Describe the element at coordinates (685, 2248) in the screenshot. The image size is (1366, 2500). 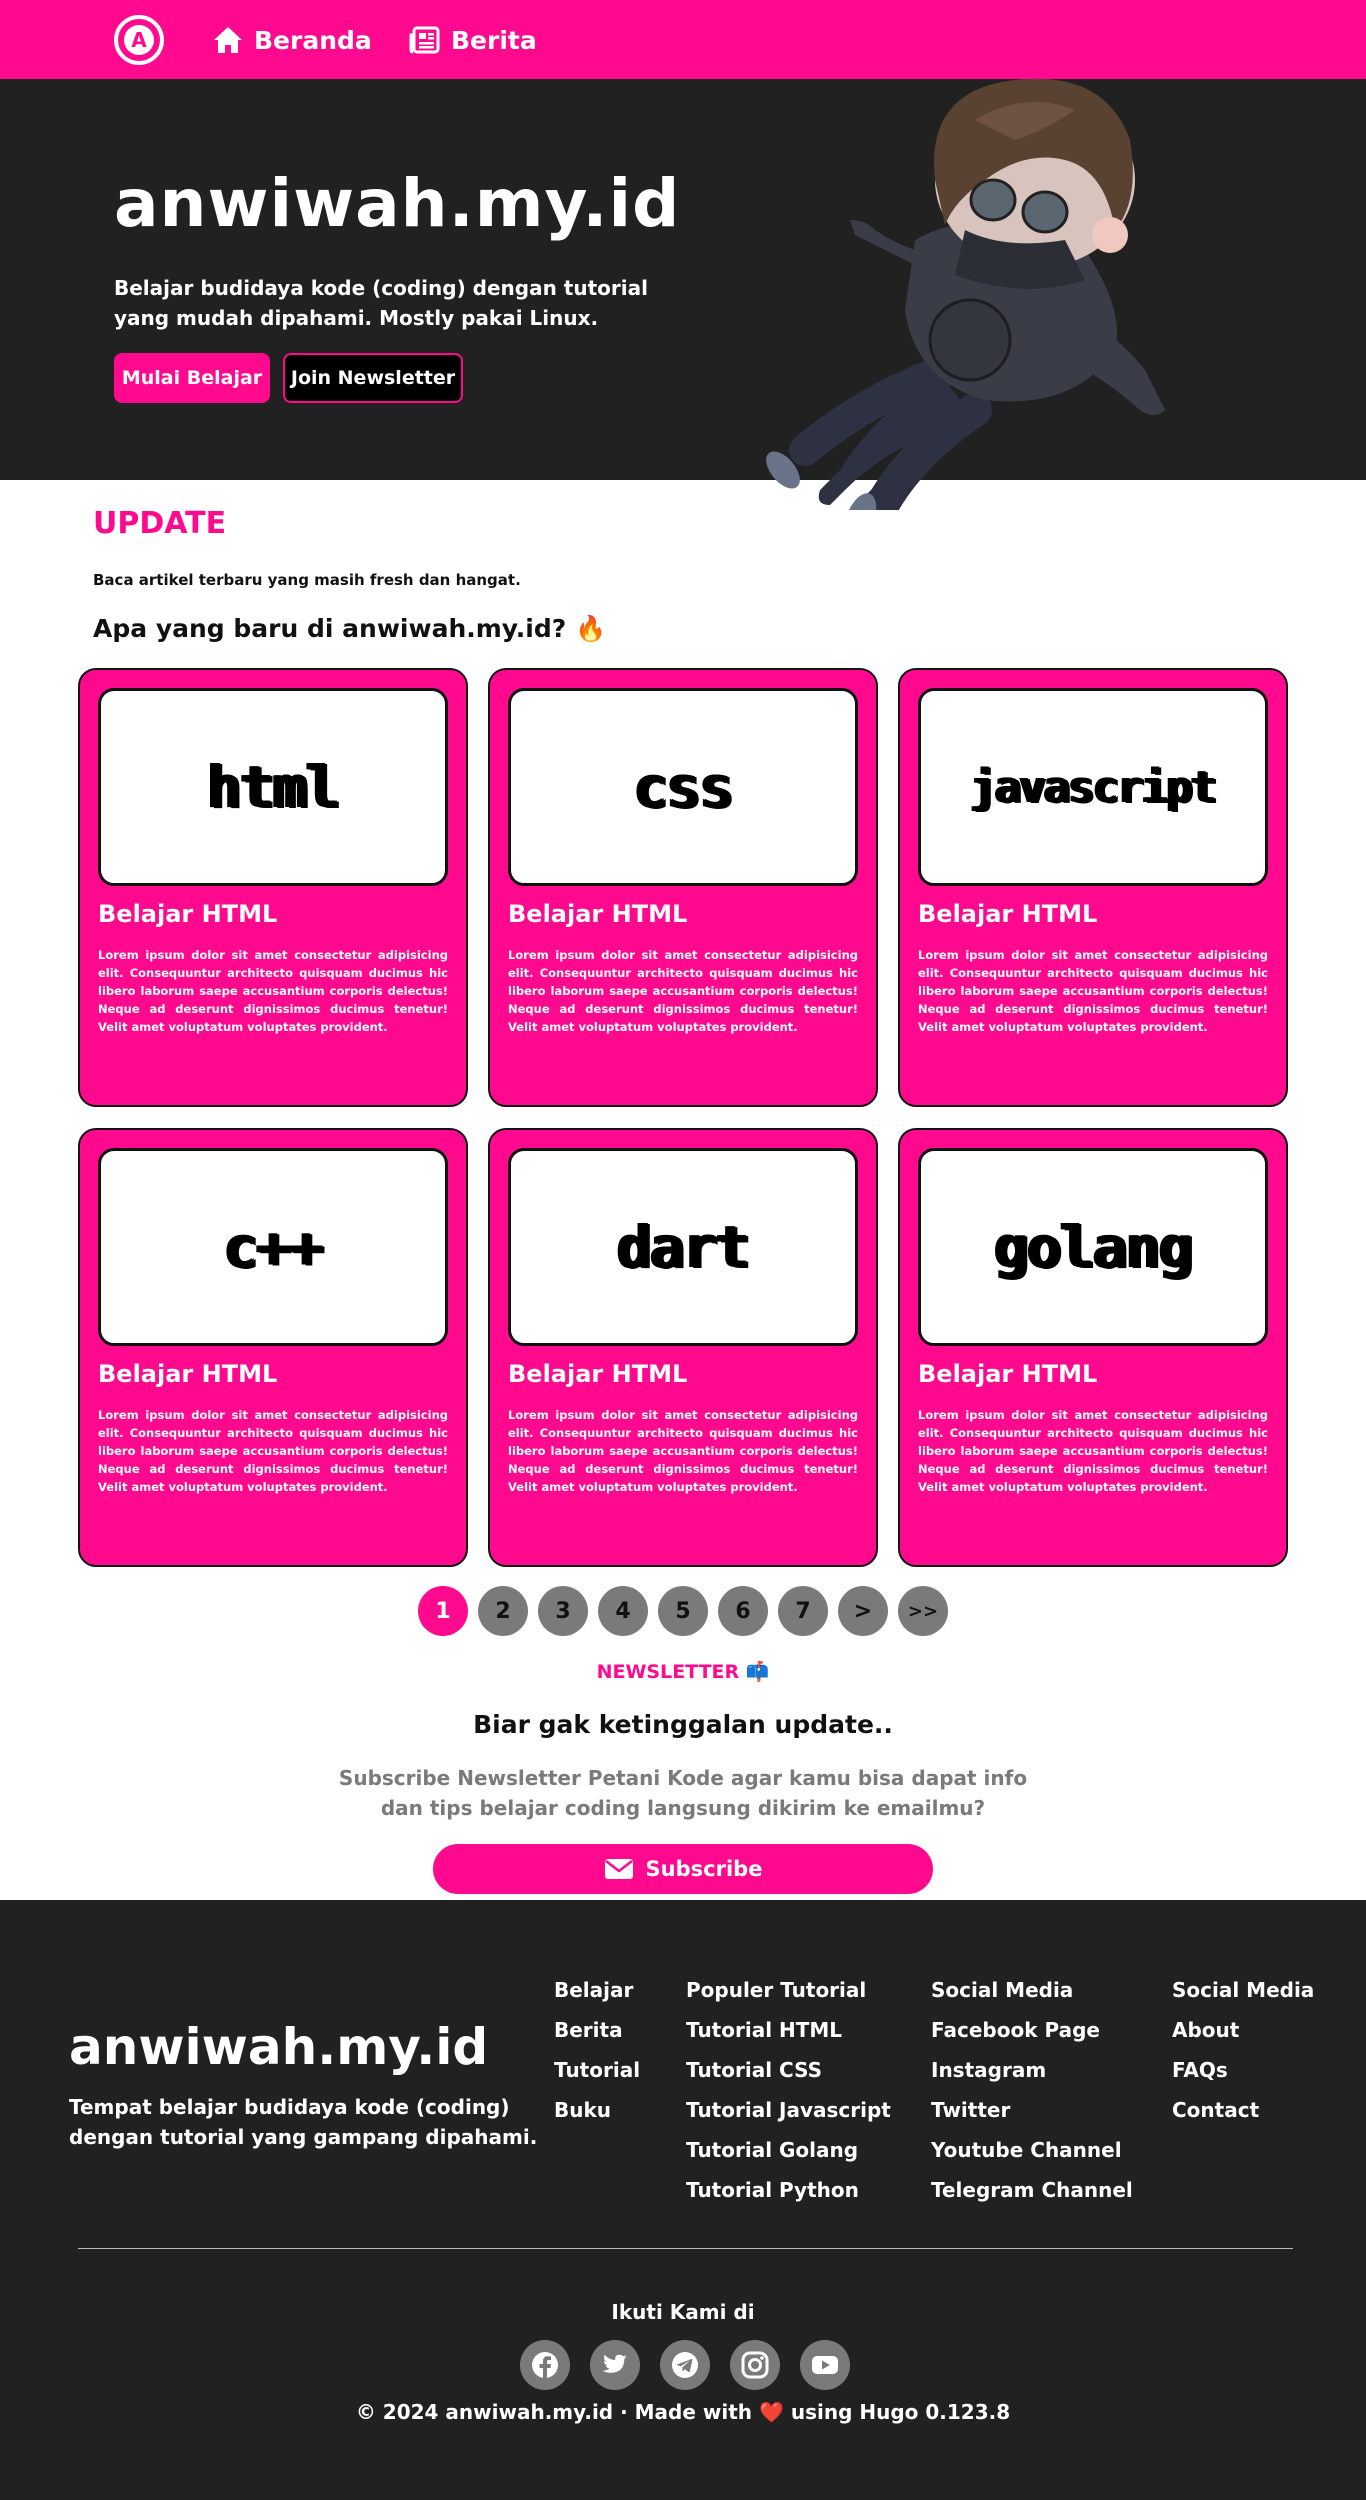
I see `footer-divider` at that location.